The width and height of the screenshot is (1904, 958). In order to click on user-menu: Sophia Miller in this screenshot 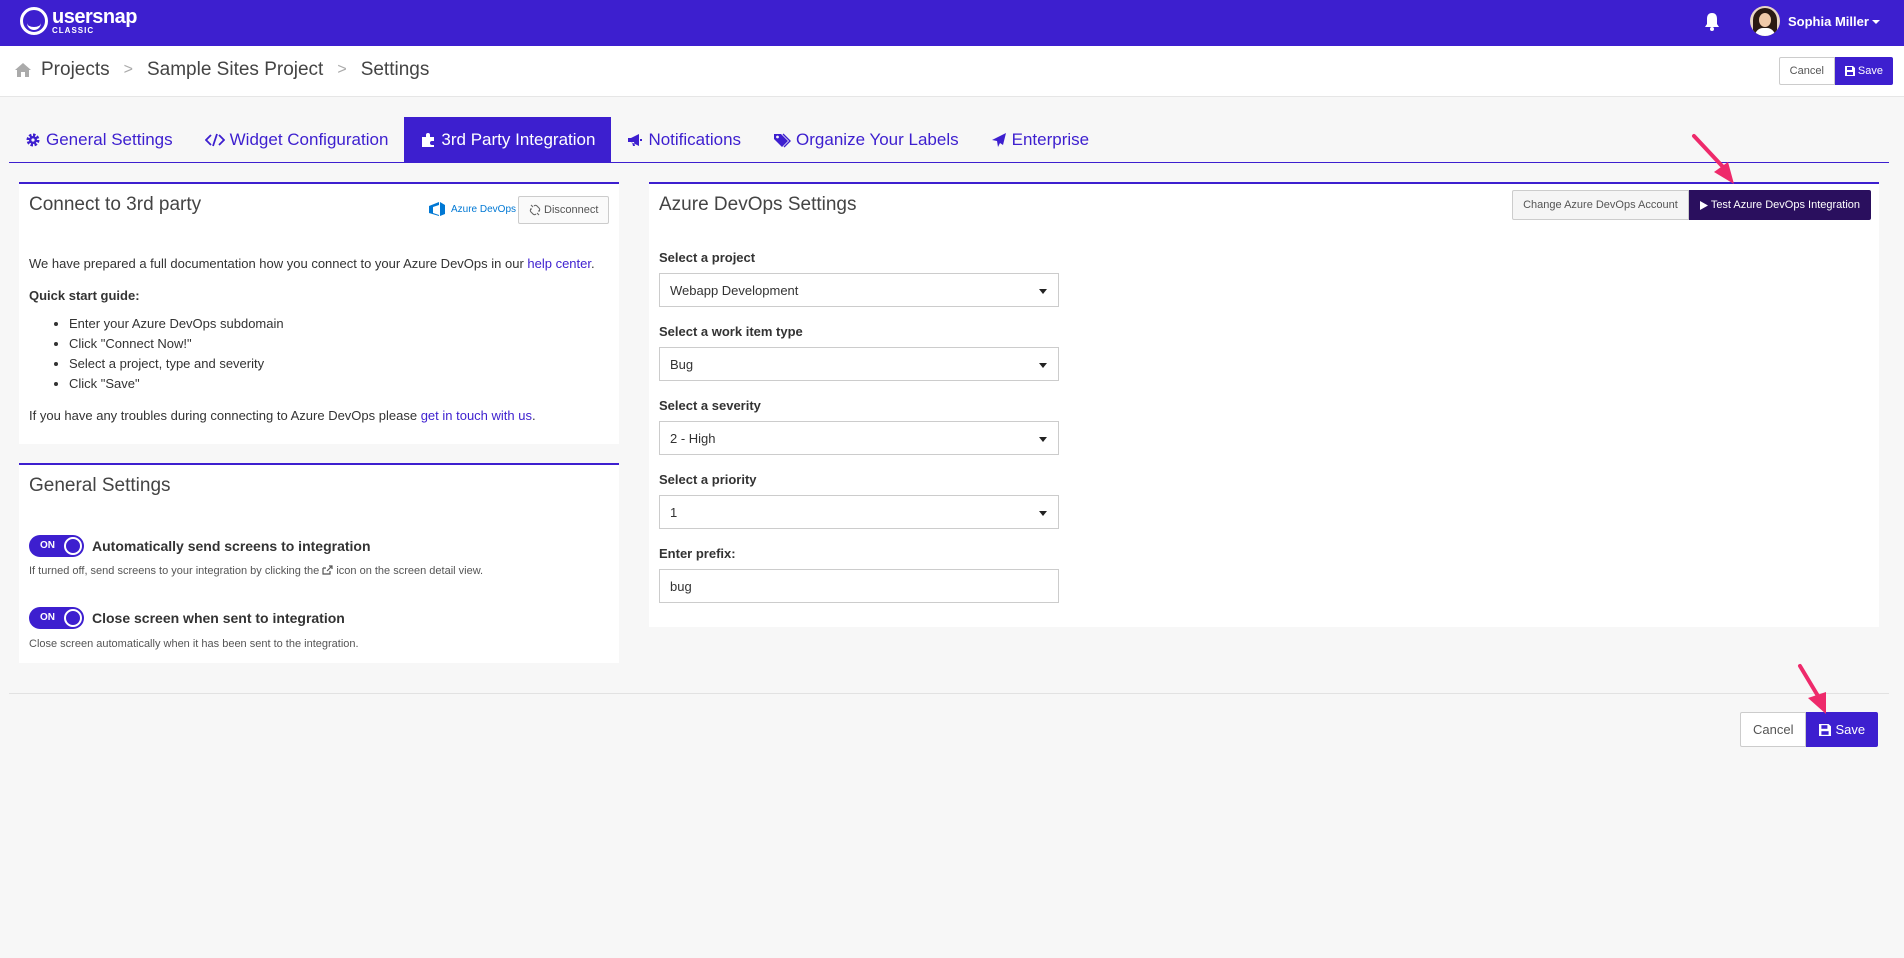, I will do `click(1834, 21)`.